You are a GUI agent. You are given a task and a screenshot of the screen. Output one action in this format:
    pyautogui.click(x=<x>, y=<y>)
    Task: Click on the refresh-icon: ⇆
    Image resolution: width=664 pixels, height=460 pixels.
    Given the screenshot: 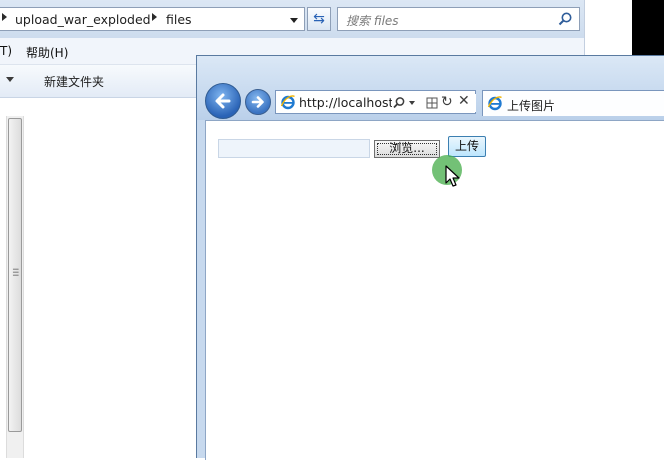 What is the action you would take?
    pyautogui.click(x=319, y=19)
    